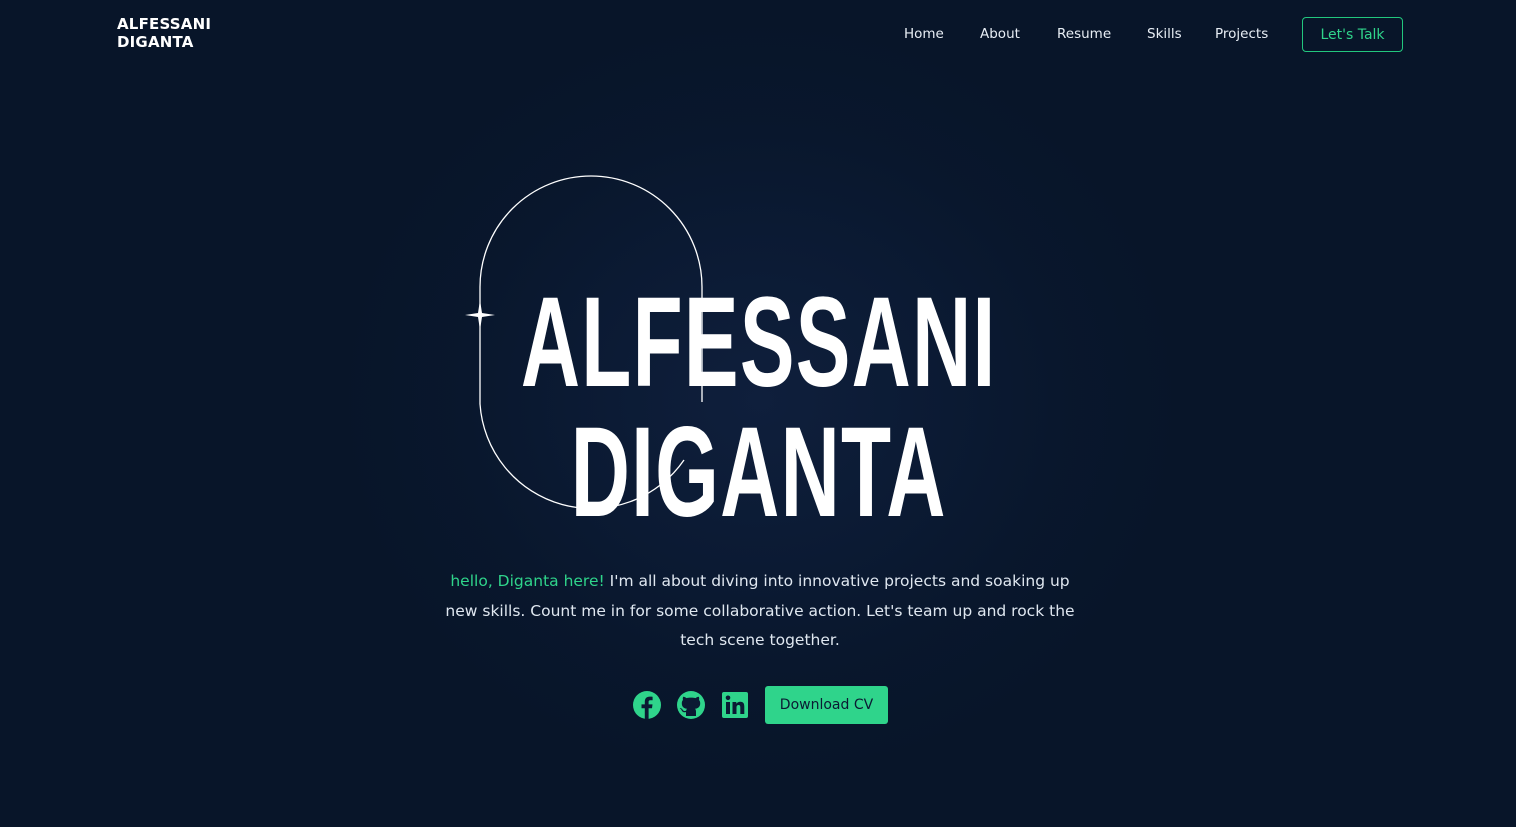 The width and height of the screenshot is (1516, 827). Describe the element at coordinates (647, 705) in the screenshot. I see `facebook-icon` at that location.